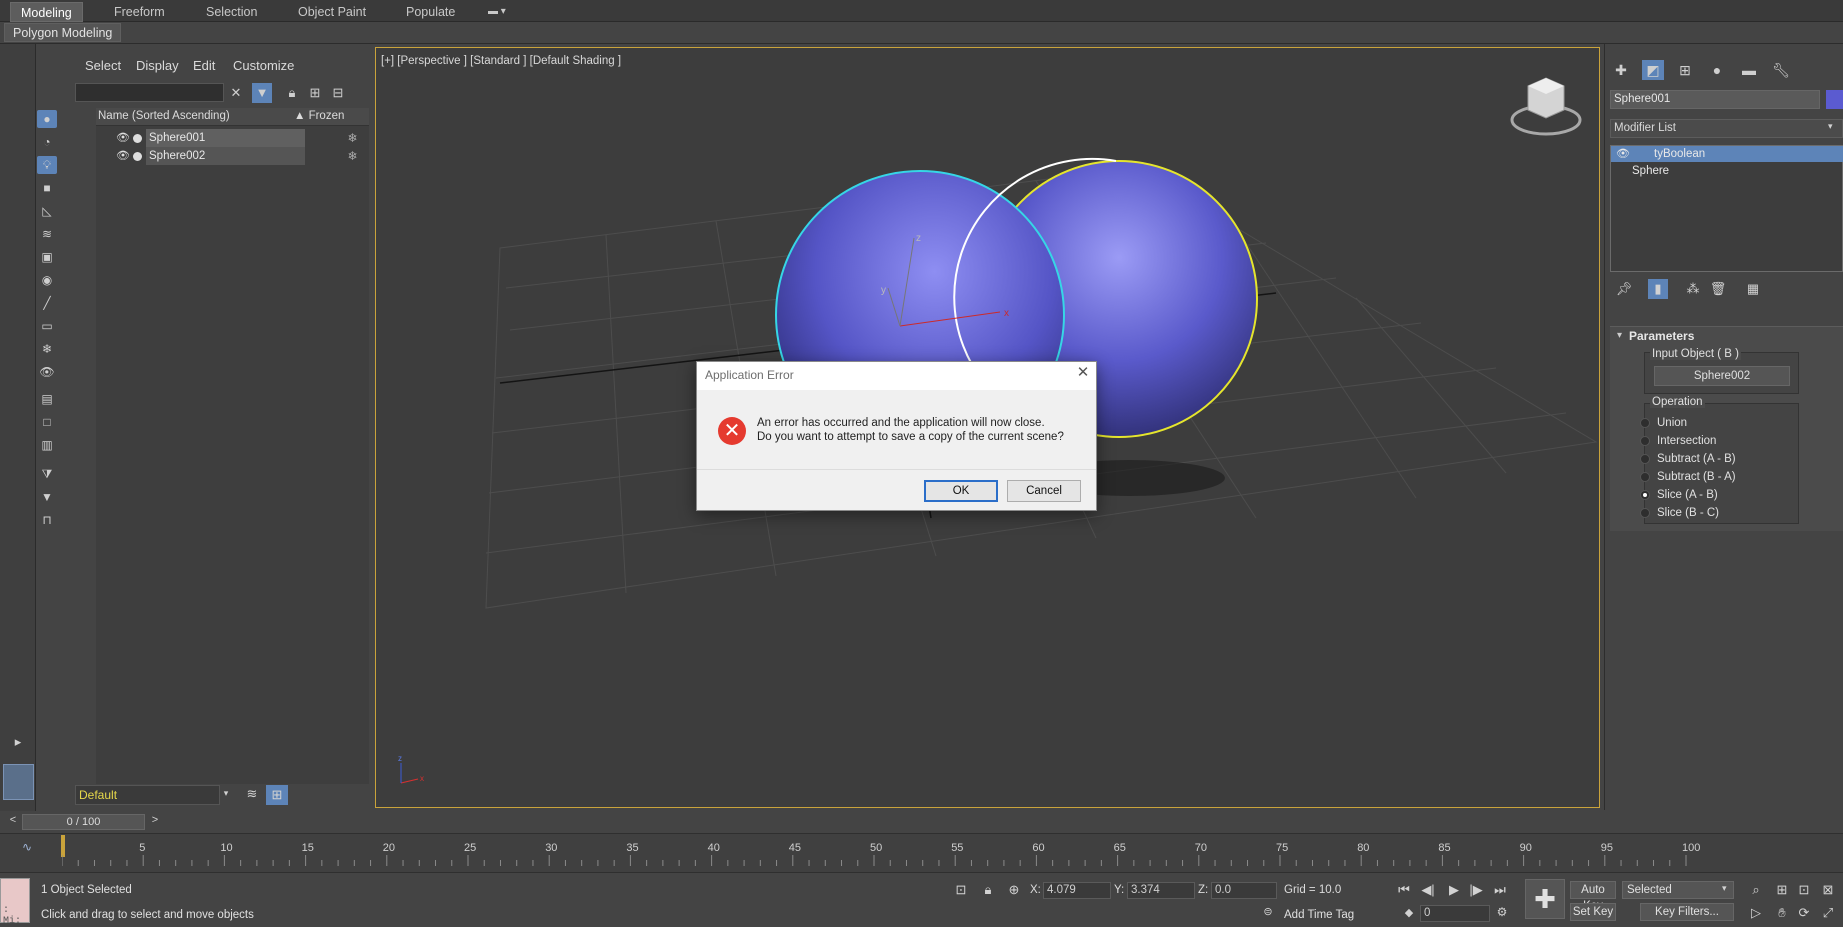 The image size is (1843, 927). I want to click on hierarchy-mode-icon: ⊞, so click(277, 795).